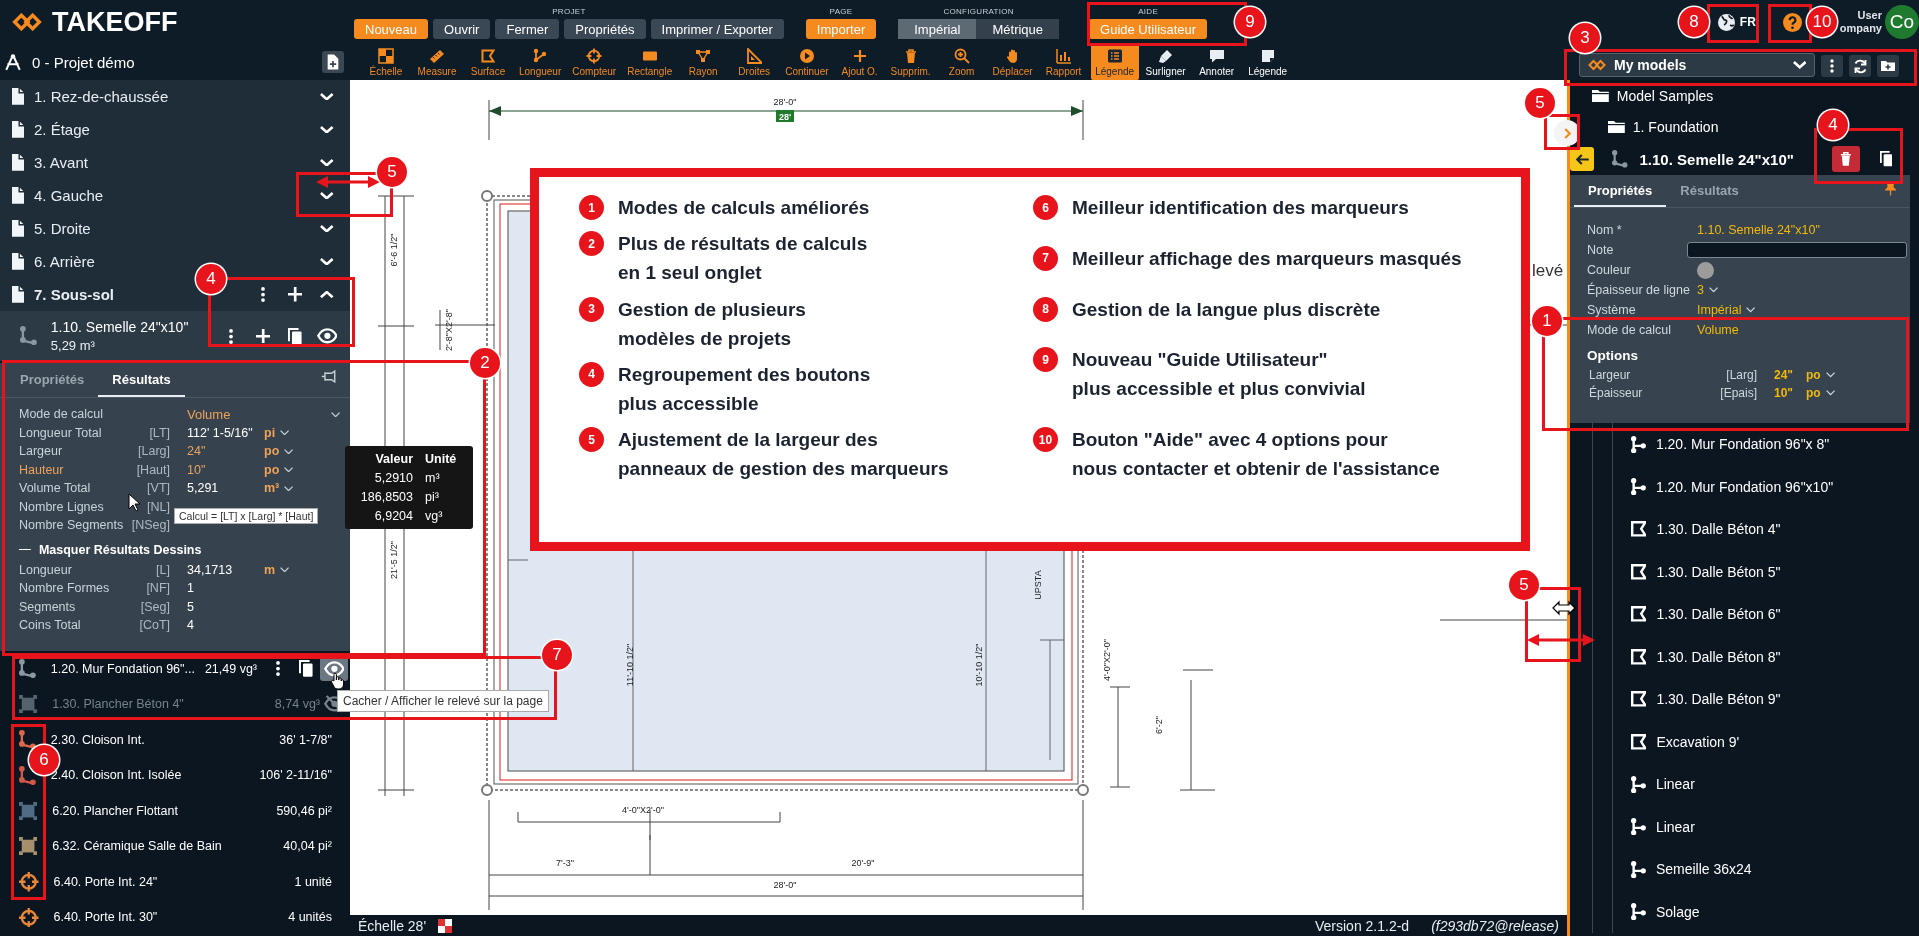  I want to click on zoom-icon, so click(961, 55).